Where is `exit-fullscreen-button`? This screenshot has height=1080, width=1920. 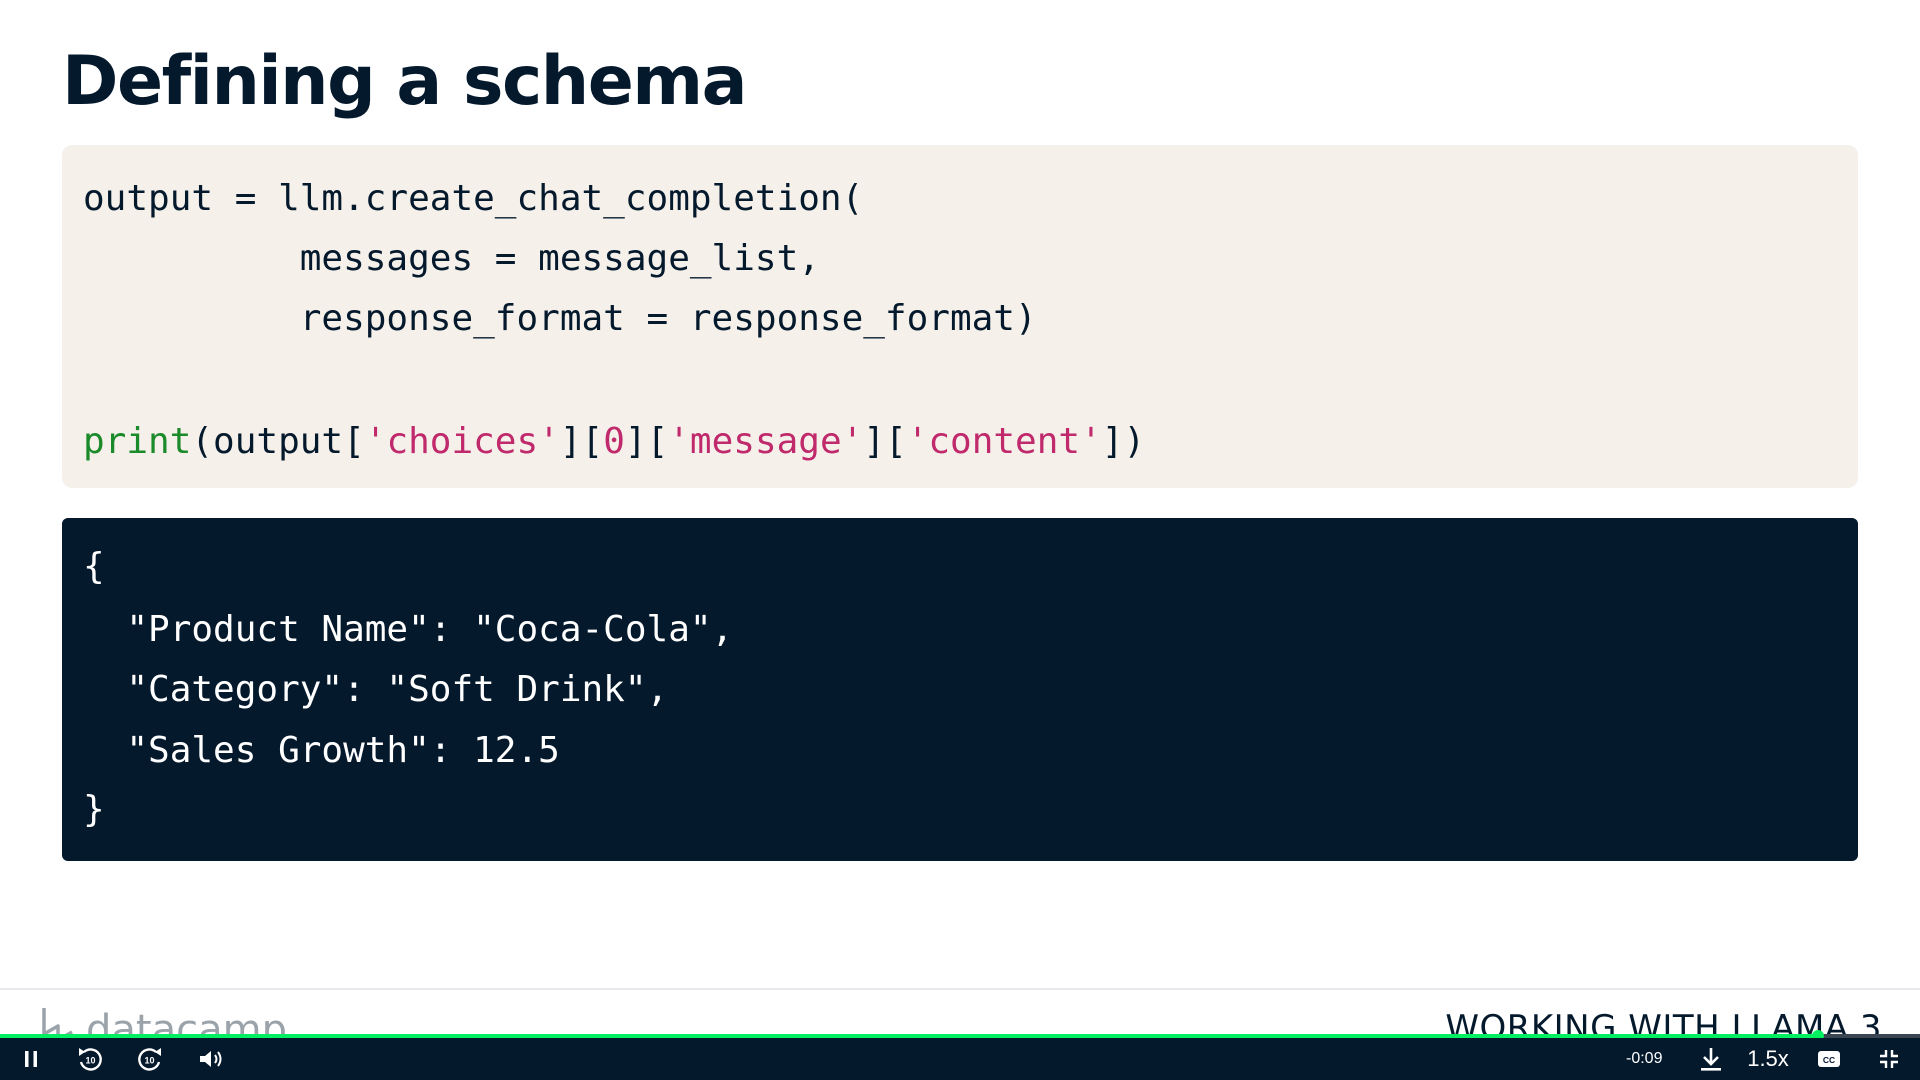 exit-fullscreen-button is located at coordinates (1889, 1059).